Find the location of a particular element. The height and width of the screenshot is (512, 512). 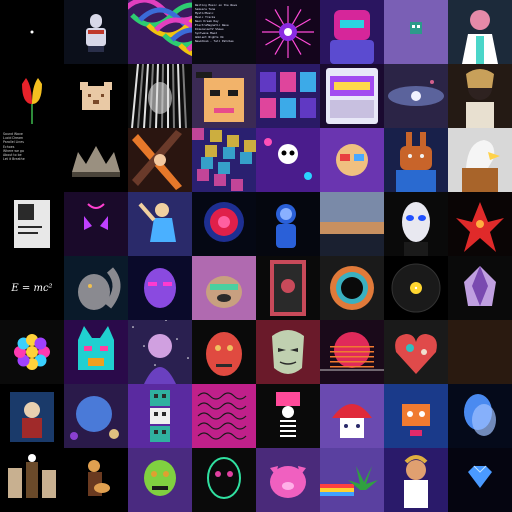

gallery-tile: E = mc² is located at coordinates (32, 288).